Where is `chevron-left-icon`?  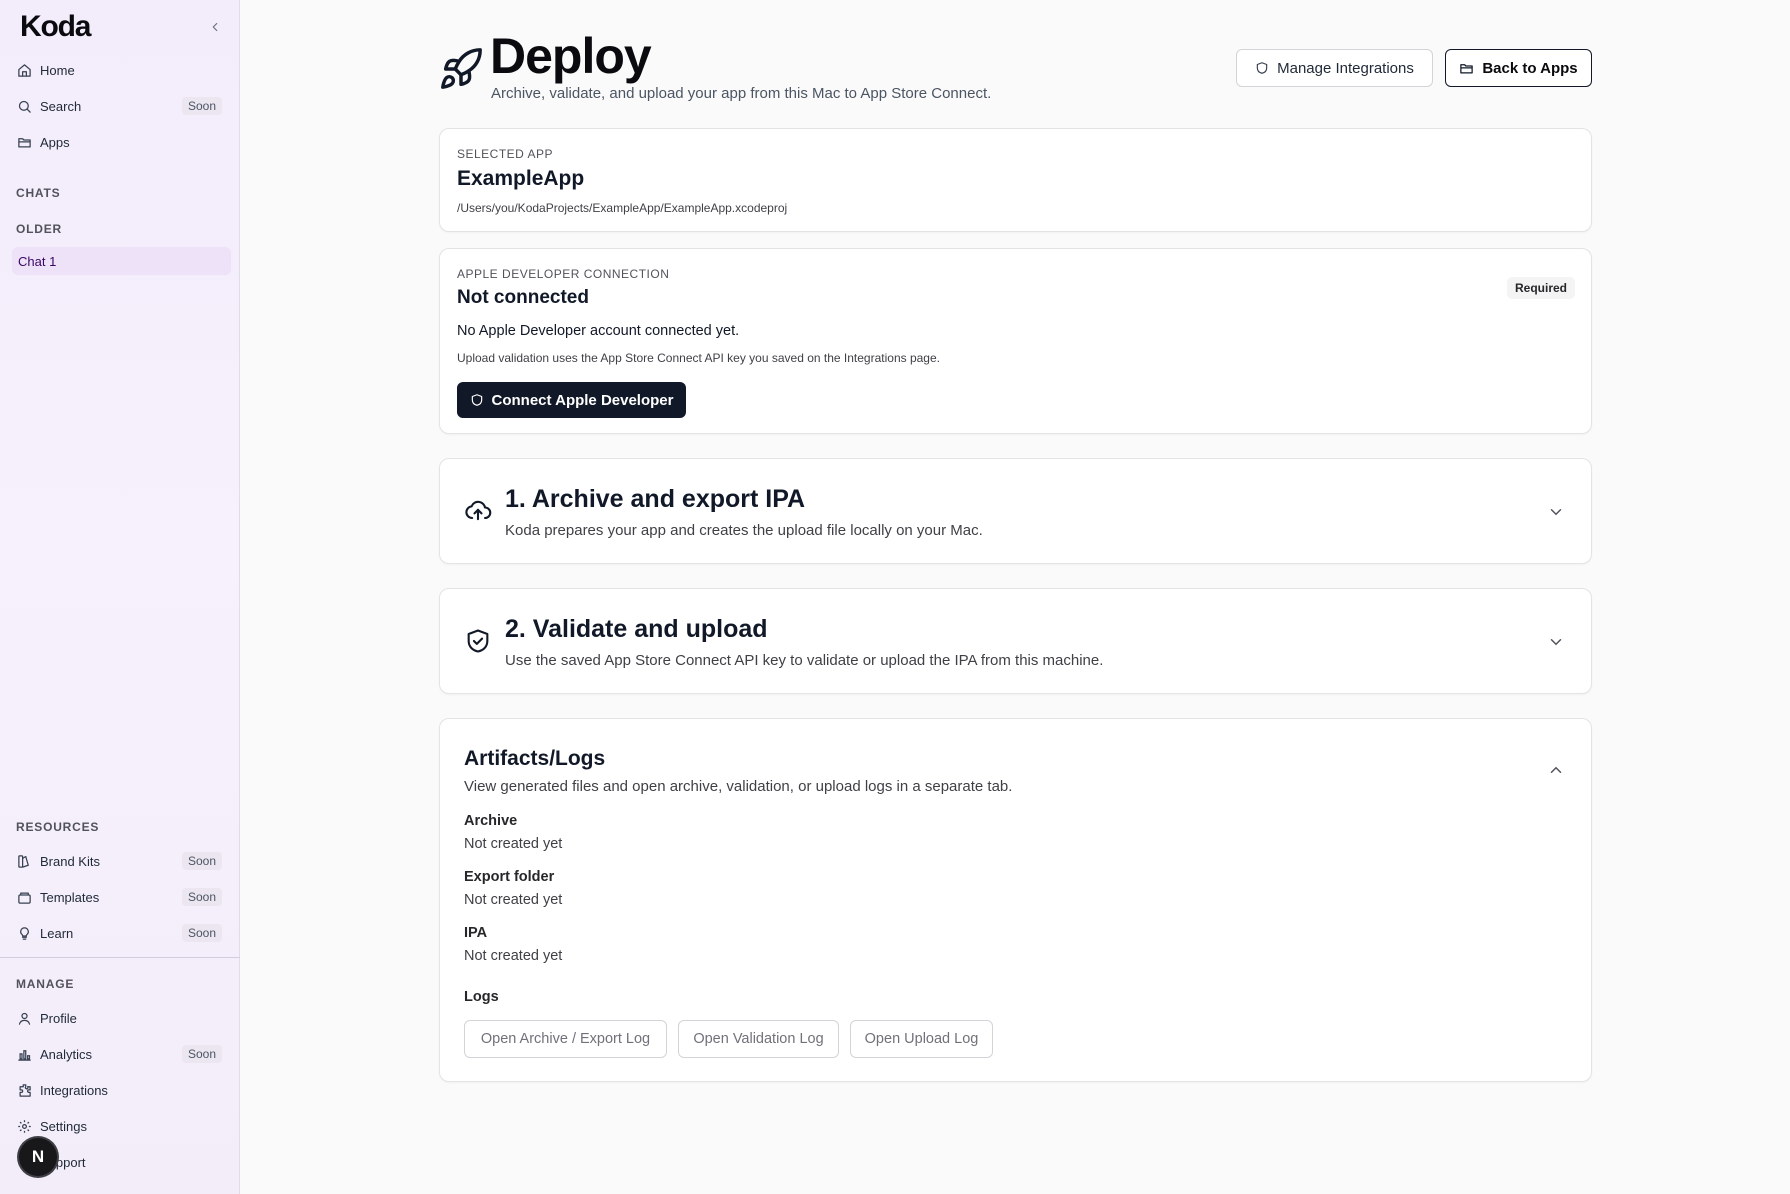
chevron-left-icon is located at coordinates (215, 27).